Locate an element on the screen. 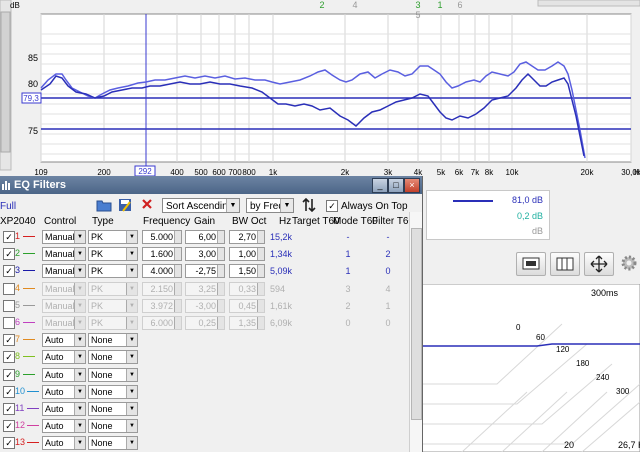  close-button: × is located at coordinates (412, 185).